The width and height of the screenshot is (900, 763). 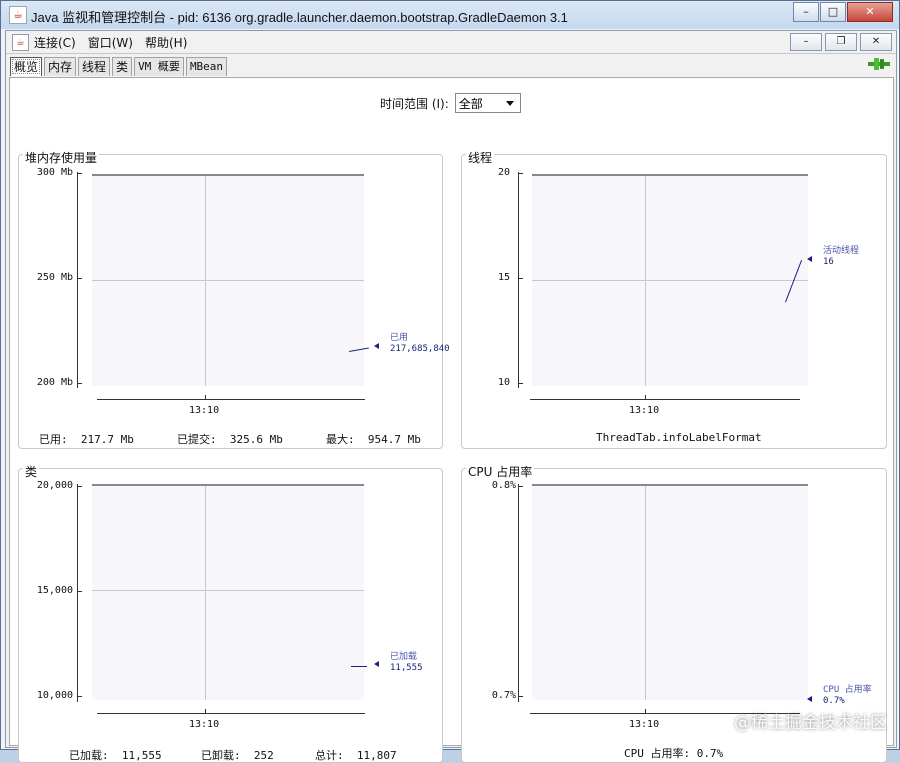 I want to click on cpu-legend: CPU 占用率 0.7%, so click(x=847, y=696).